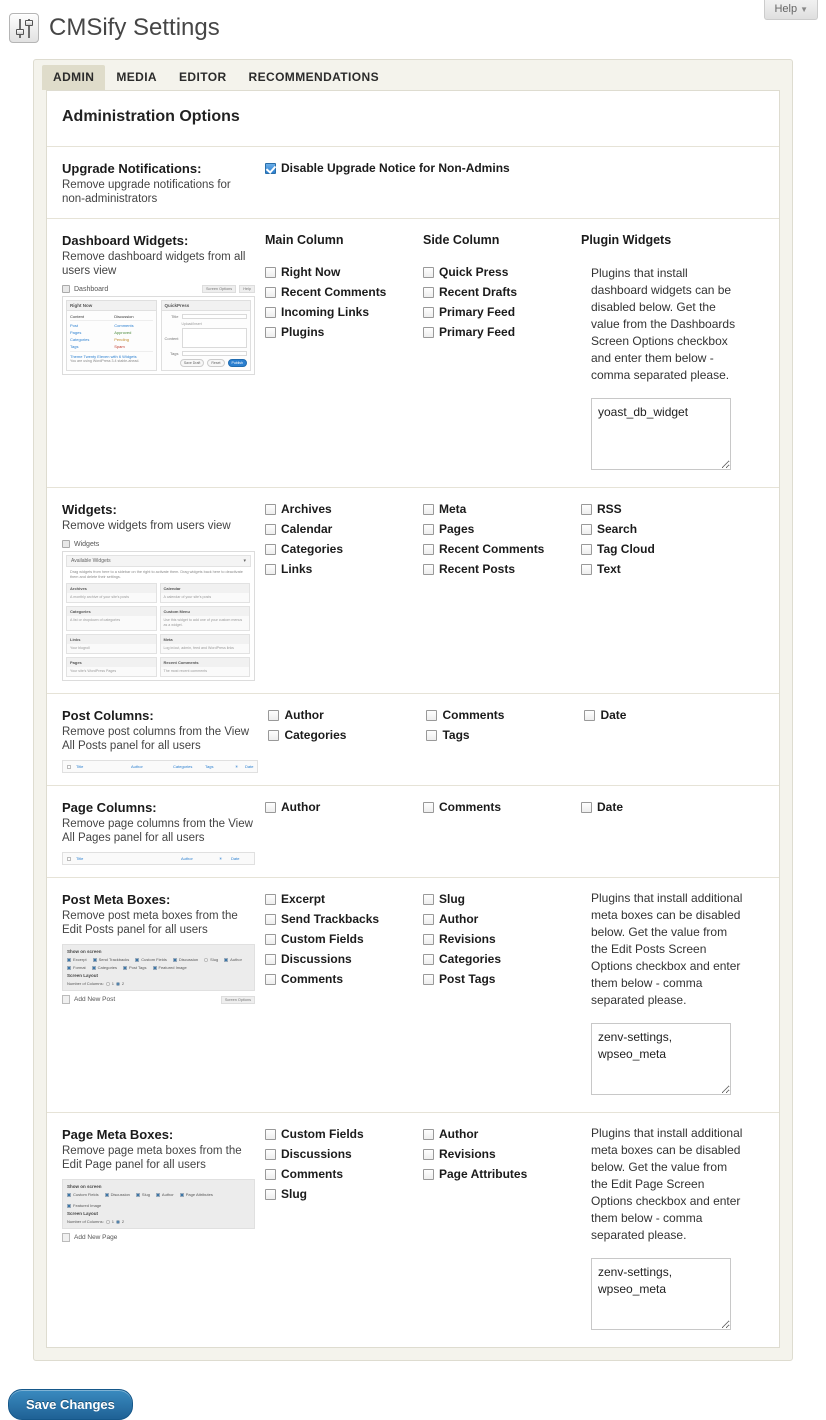  What do you see at coordinates (344, 549) in the screenshot?
I see `checkbox-categories: Categories` at bounding box center [344, 549].